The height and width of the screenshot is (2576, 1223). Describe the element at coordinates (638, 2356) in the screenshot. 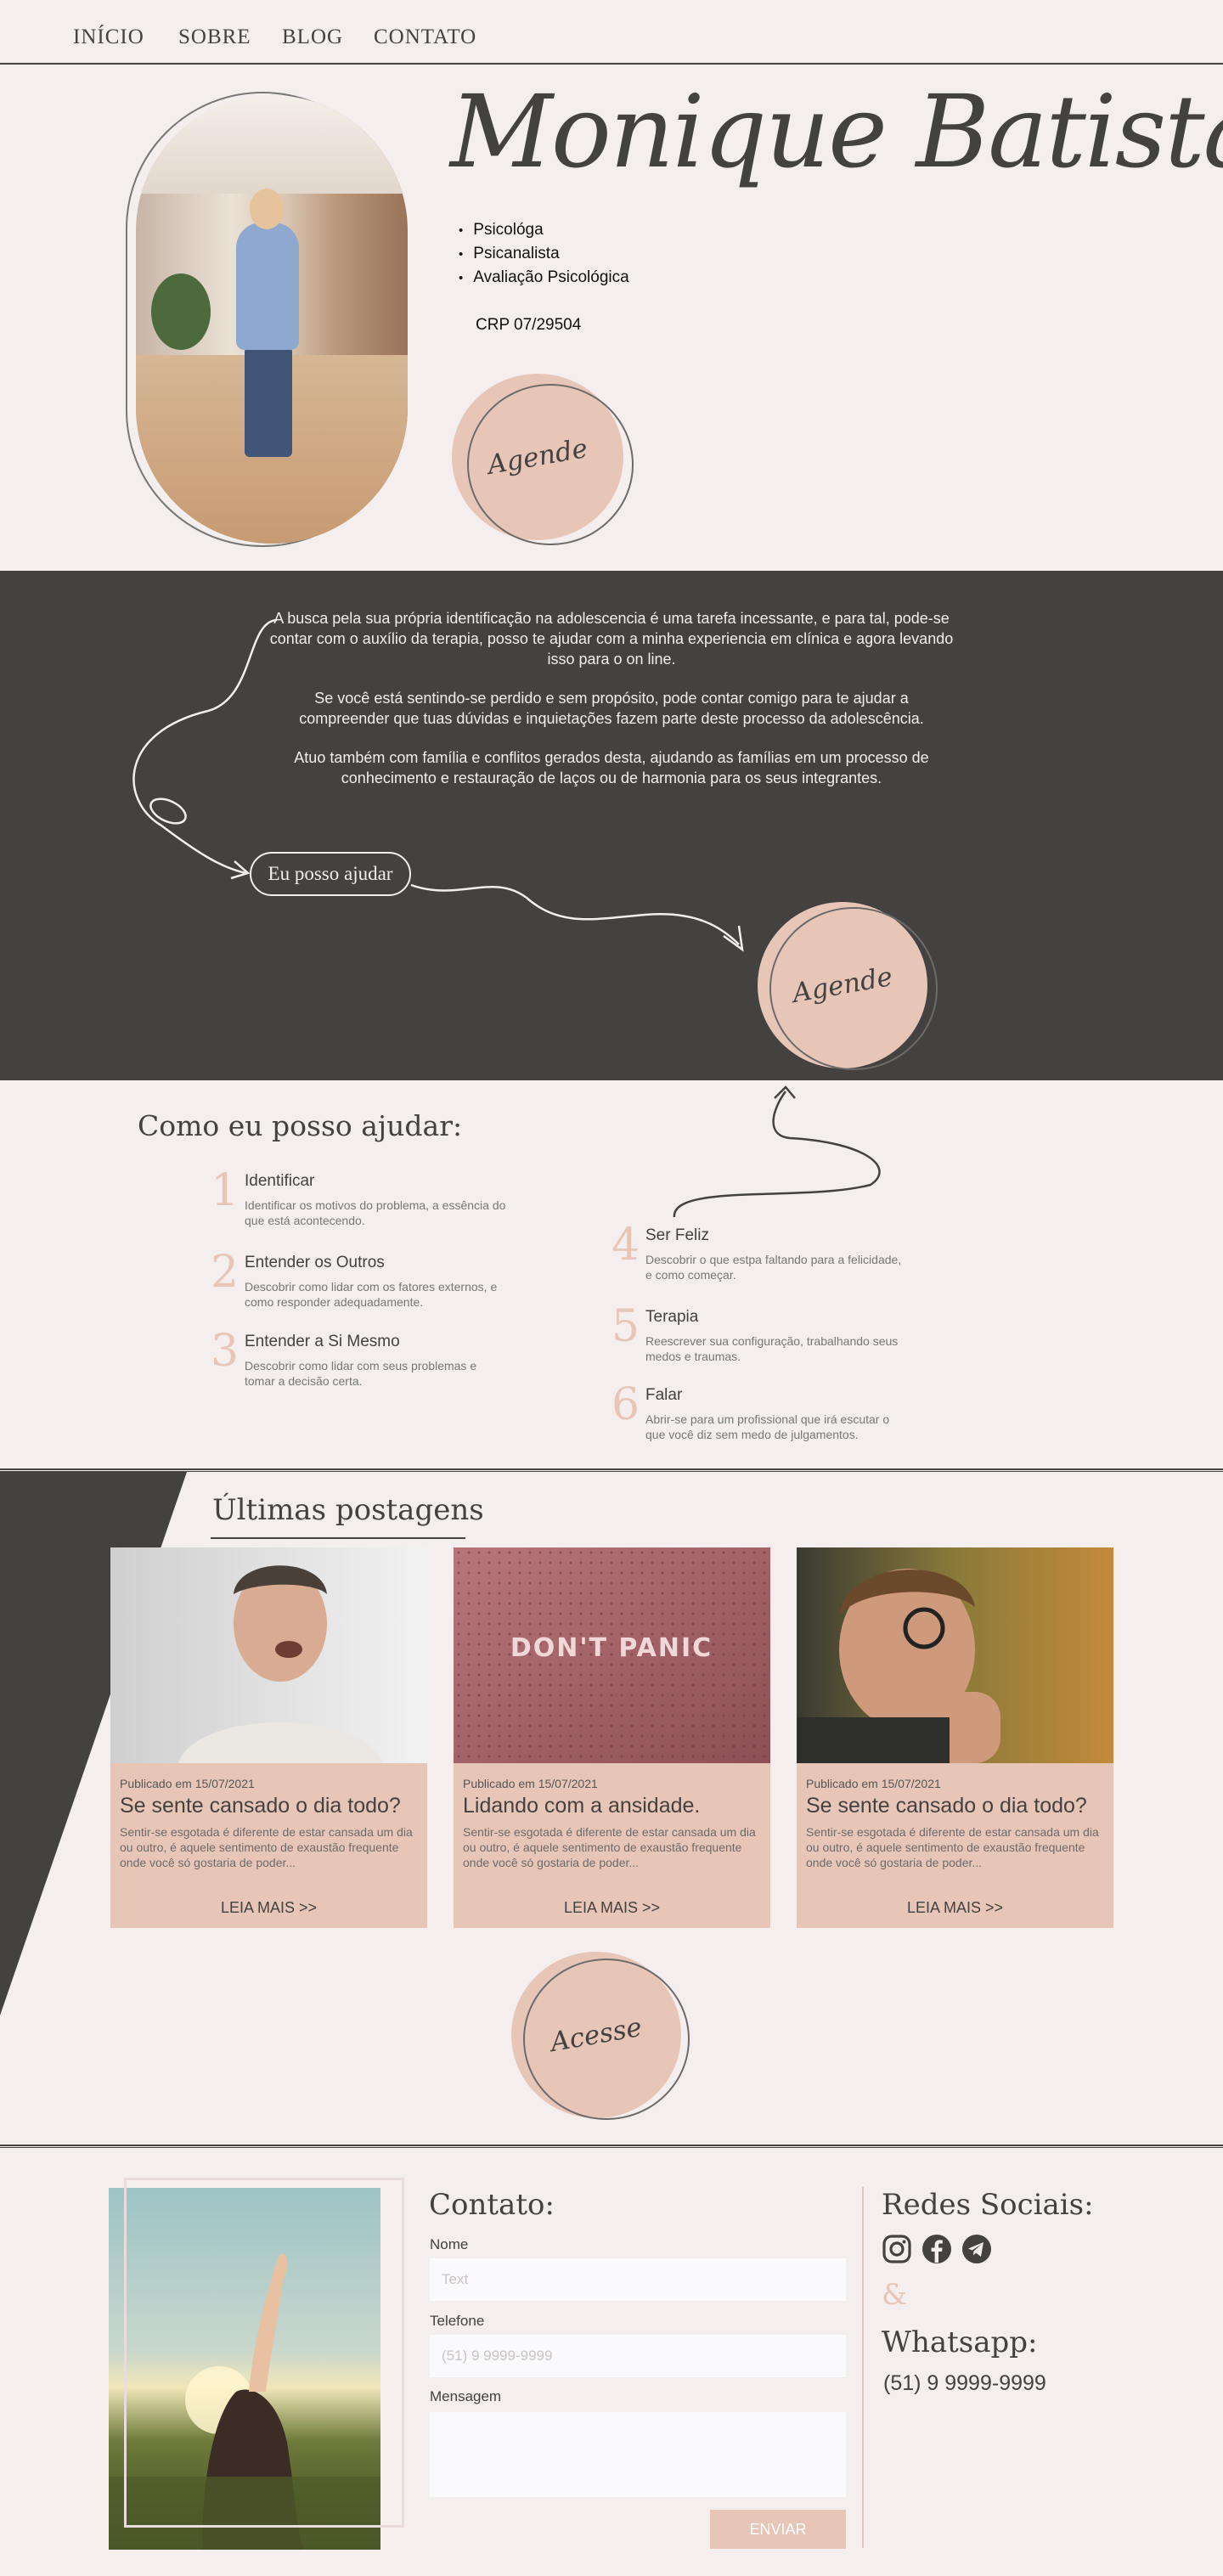

I see `phone-input` at that location.